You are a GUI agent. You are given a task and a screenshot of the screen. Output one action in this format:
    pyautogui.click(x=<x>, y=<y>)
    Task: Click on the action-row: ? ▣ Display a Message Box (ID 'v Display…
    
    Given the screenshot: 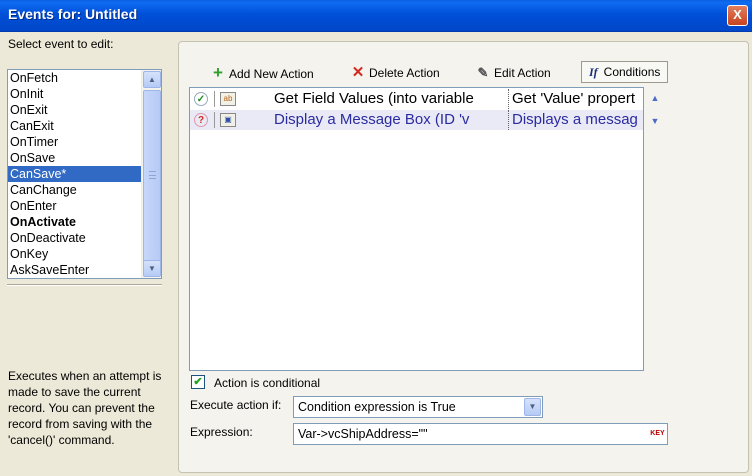 What is the action you would take?
    pyautogui.click(x=416, y=120)
    